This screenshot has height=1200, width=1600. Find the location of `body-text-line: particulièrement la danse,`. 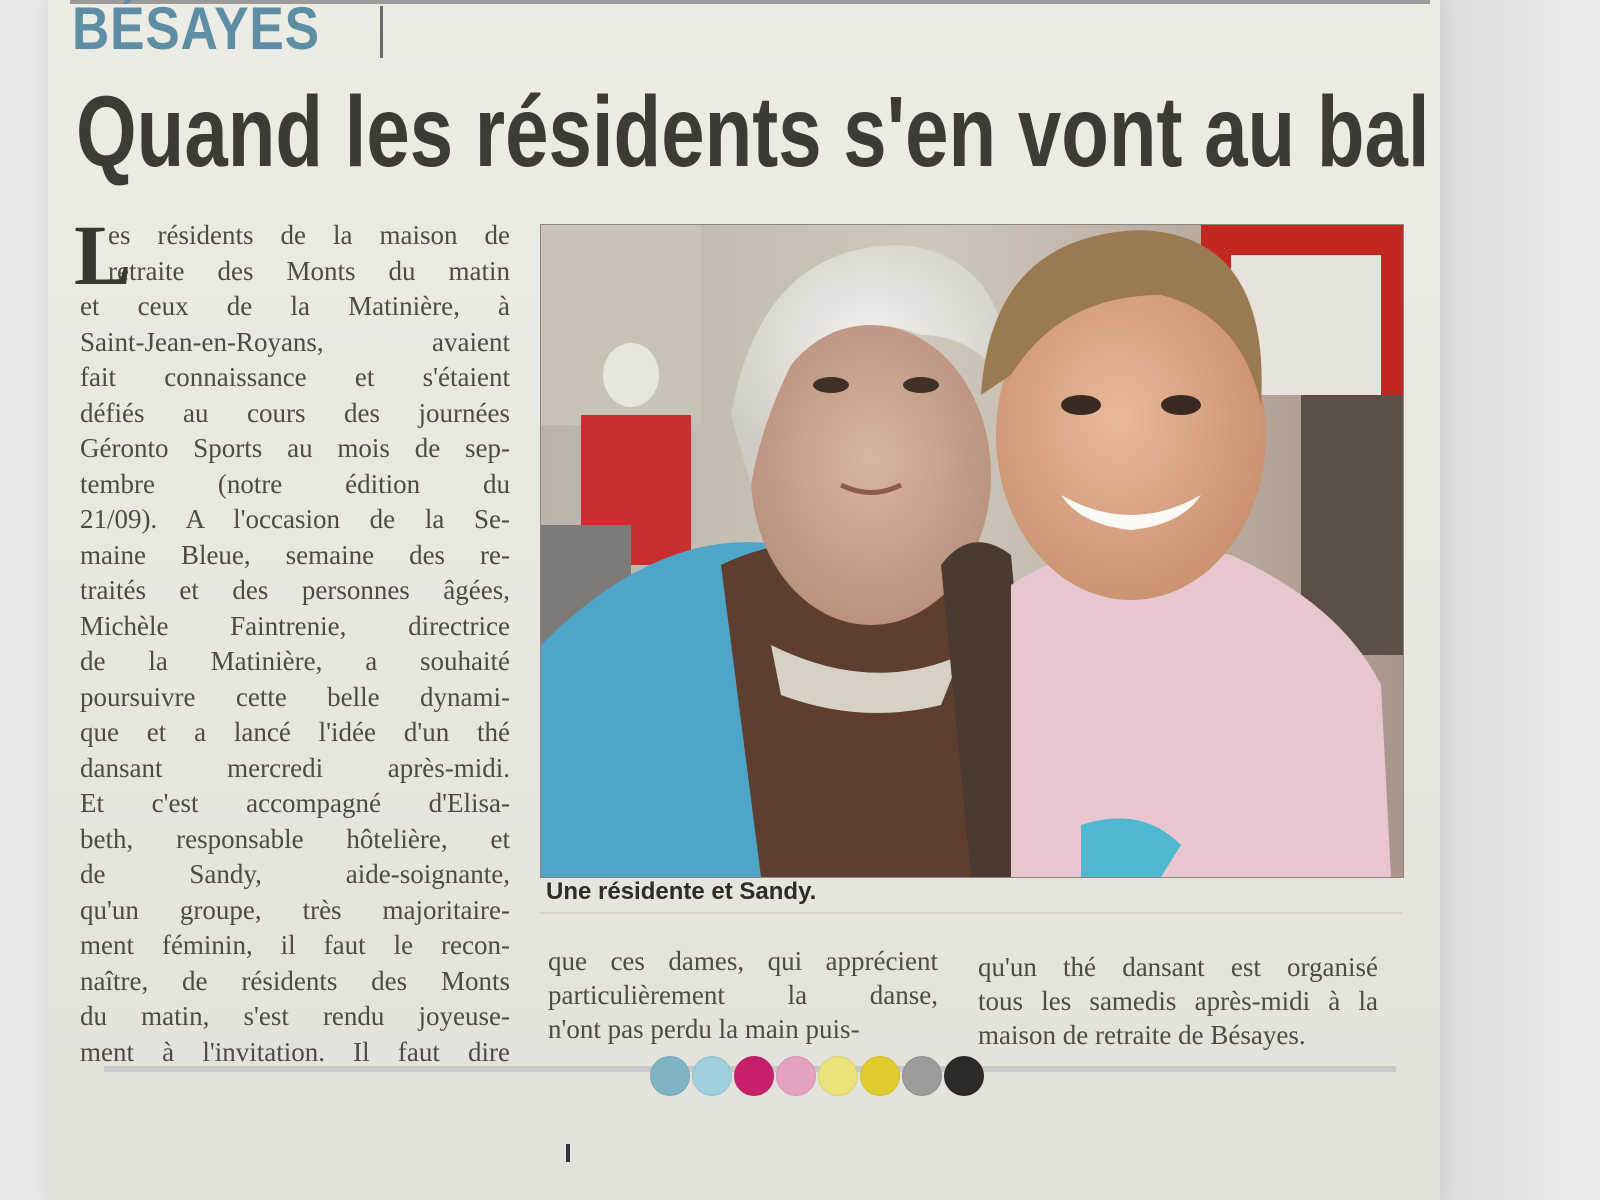

body-text-line: particulièrement la danse, is located at coordinates (743, 995).